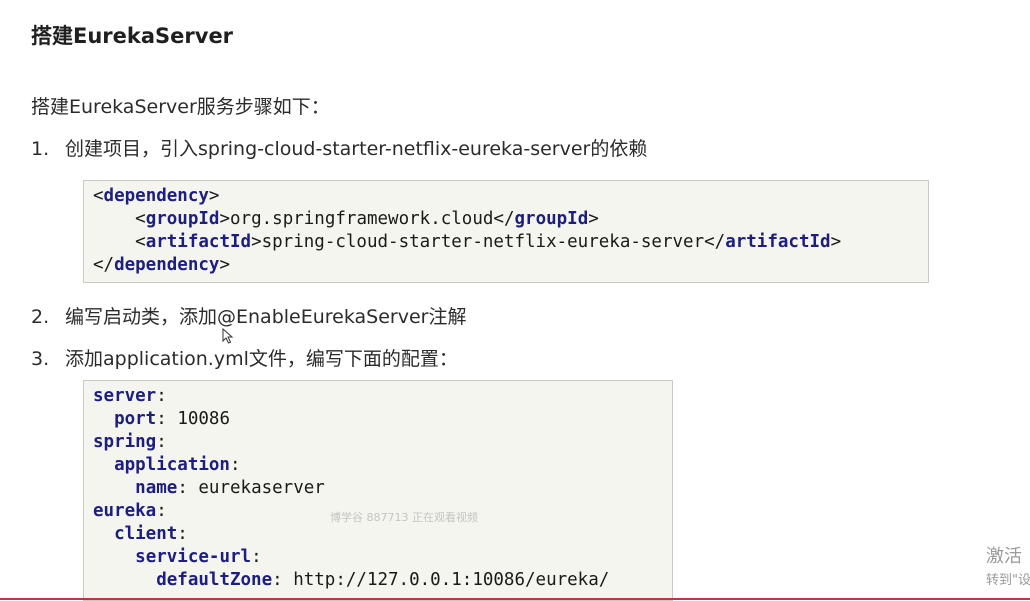 This screenshot has width=1030, height=601. What do you see at coordinates (515, 599) in the screenshot?
I see `bottom-divider` at bounding box center [515, 599].